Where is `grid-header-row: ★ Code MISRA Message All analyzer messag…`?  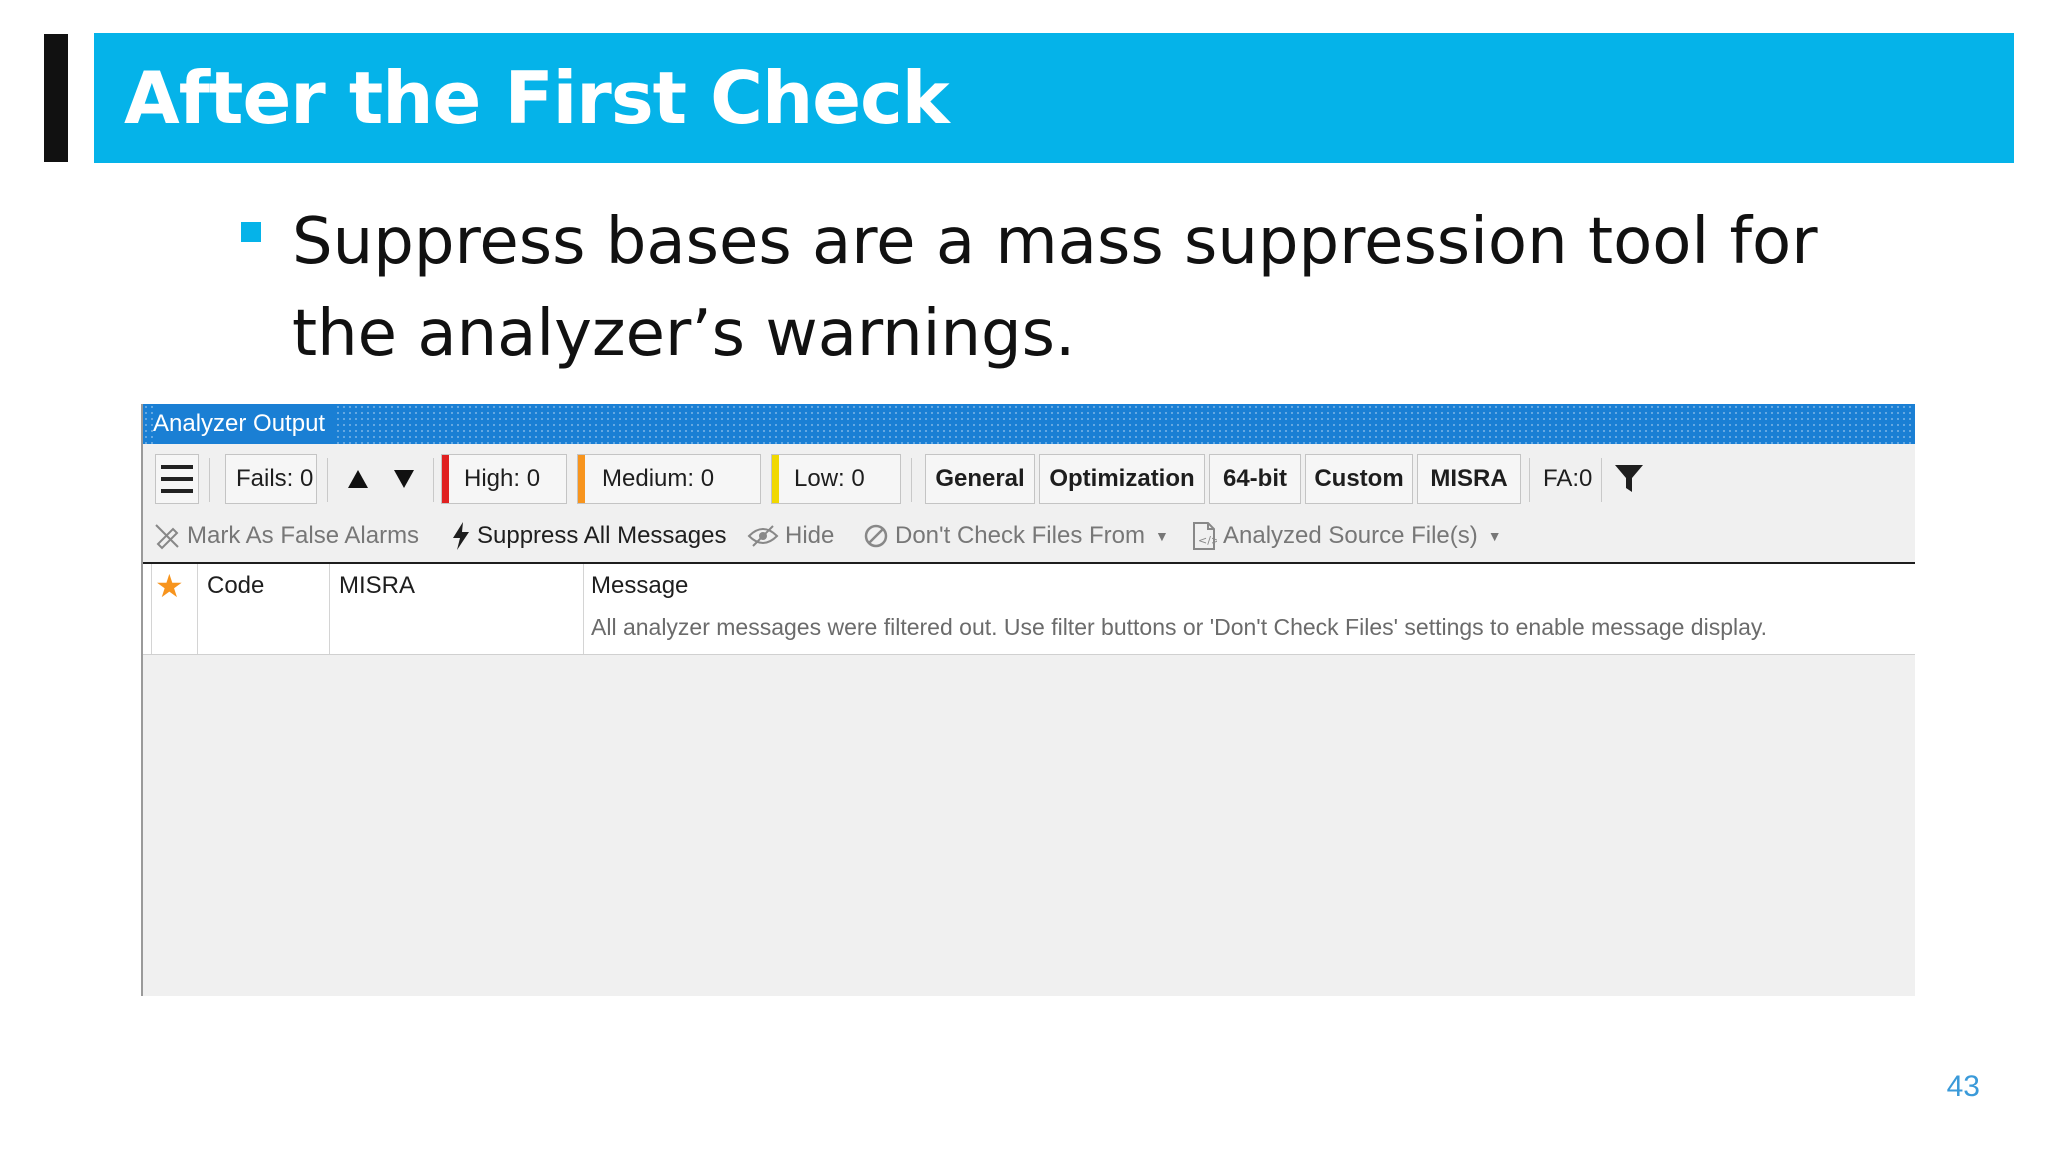
grid-header-row: ★ Code MISRA Message All analyzer messag… is located at coordinates (1029, 609).